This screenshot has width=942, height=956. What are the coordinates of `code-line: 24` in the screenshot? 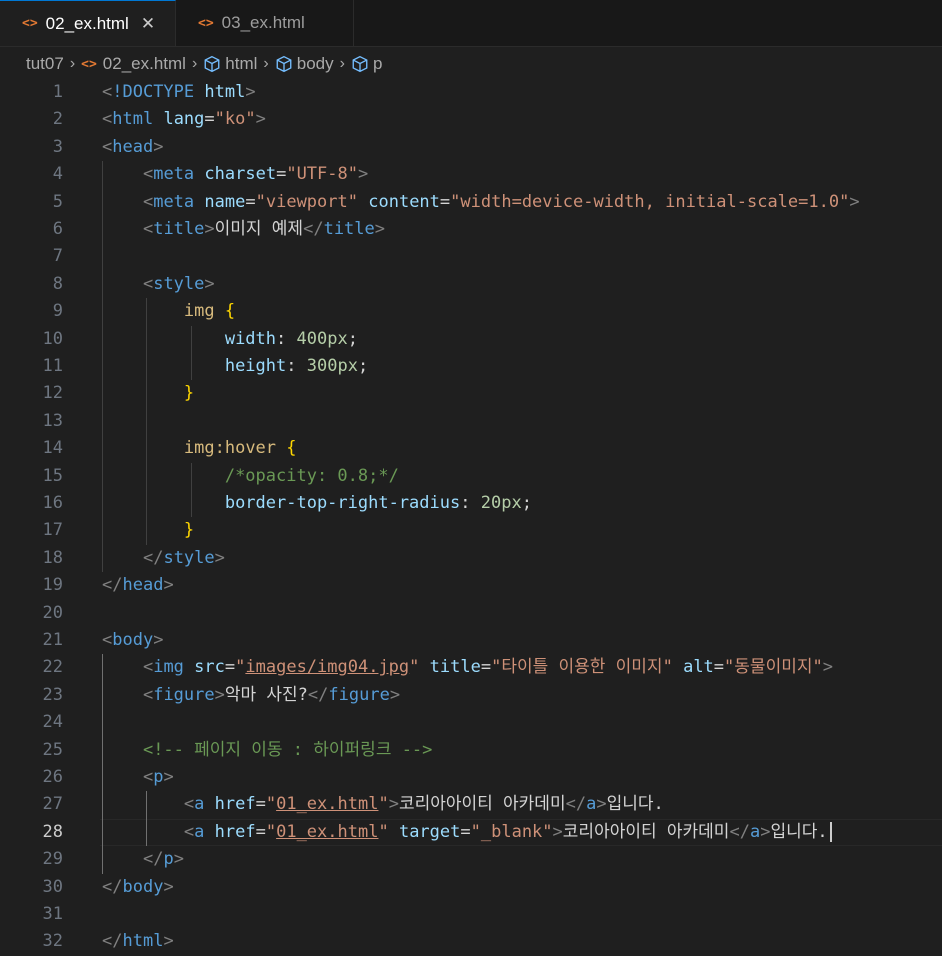 It's located at (471, 722).